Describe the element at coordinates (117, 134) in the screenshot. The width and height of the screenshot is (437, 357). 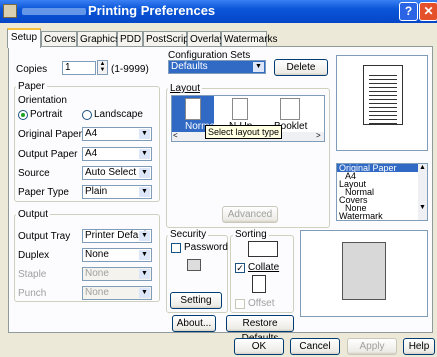
I see `original-paper-select: A4 ▼` at that location.